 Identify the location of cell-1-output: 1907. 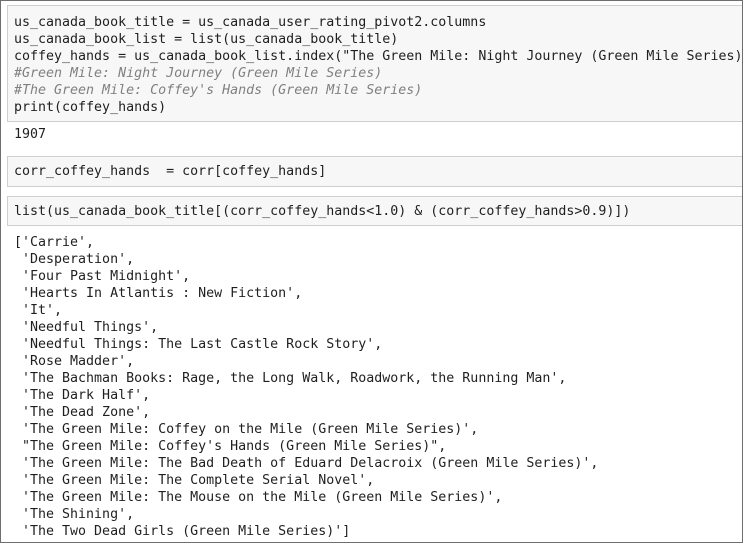
(30, 134).